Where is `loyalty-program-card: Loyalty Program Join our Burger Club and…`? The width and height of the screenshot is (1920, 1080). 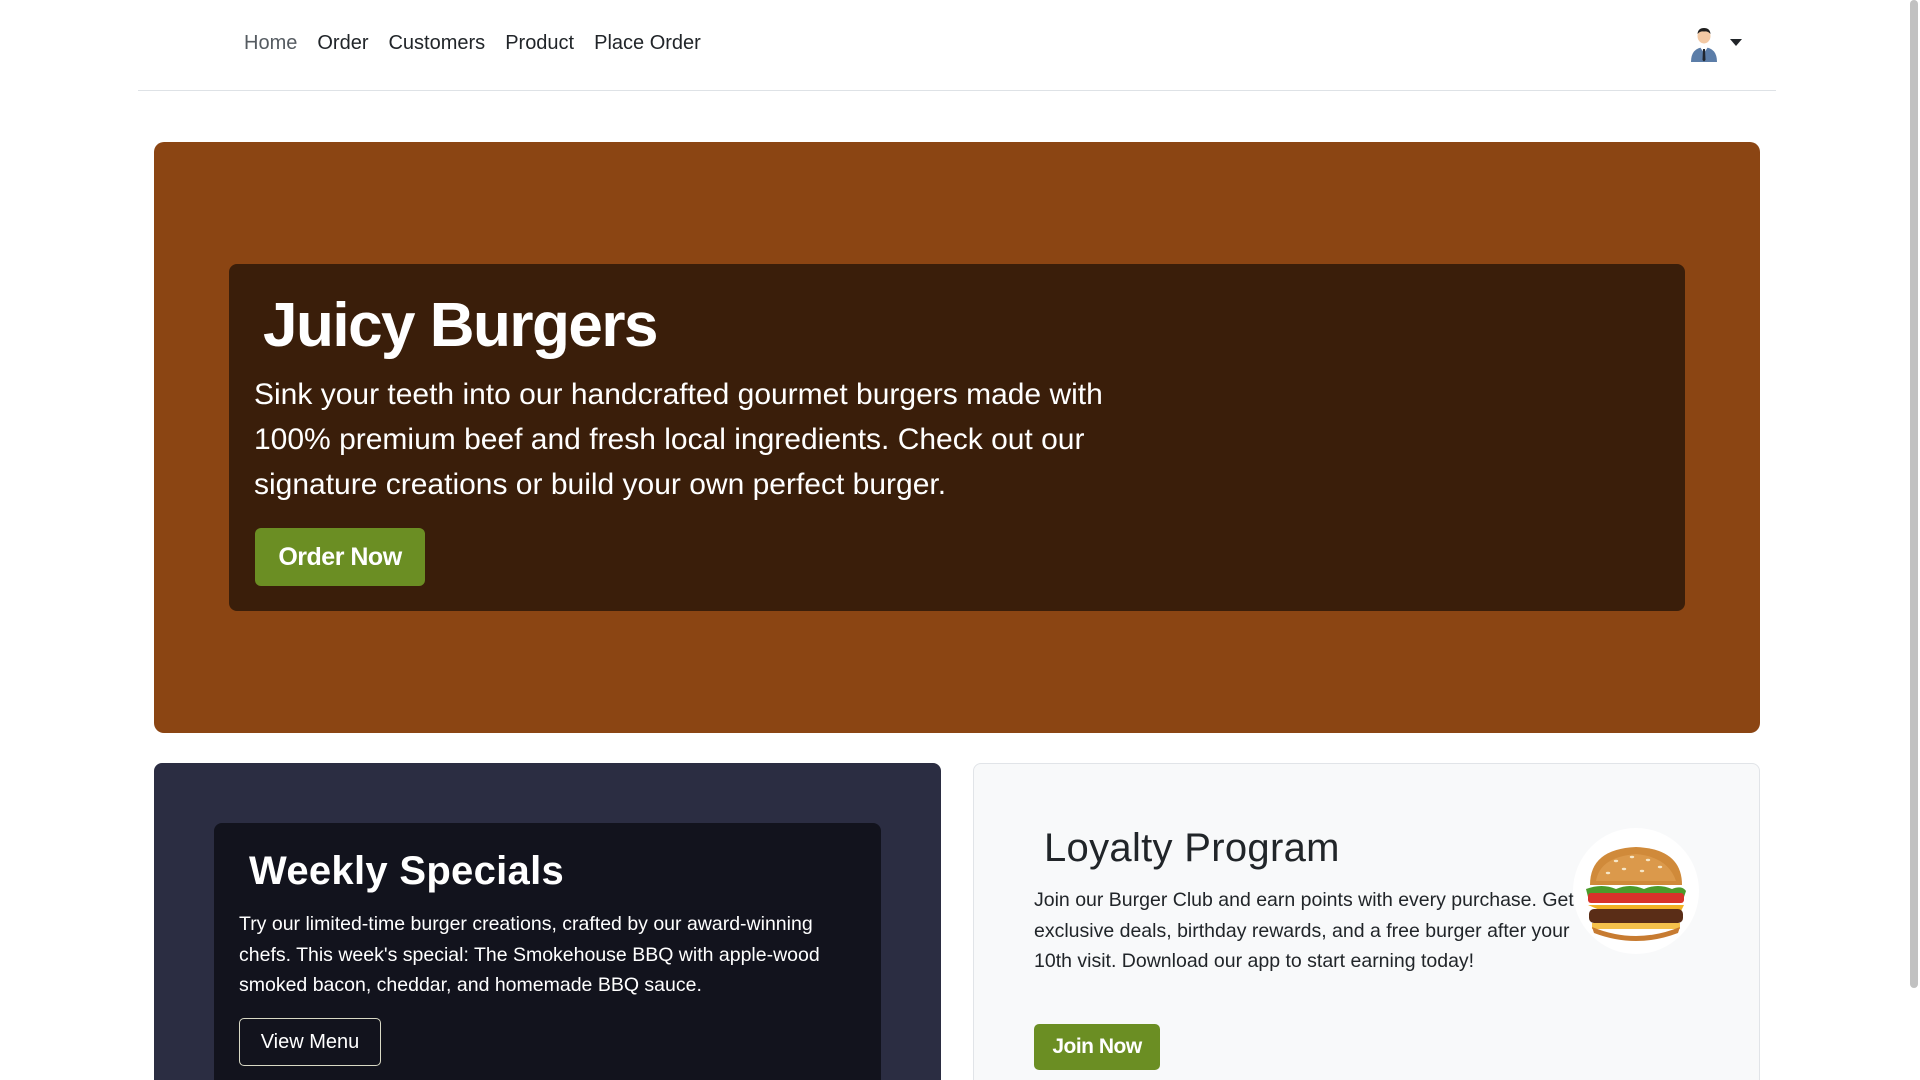
loyalty-program-card: Loyalty Program Join our Burger Club and… is located at coordinates (1366, 921).